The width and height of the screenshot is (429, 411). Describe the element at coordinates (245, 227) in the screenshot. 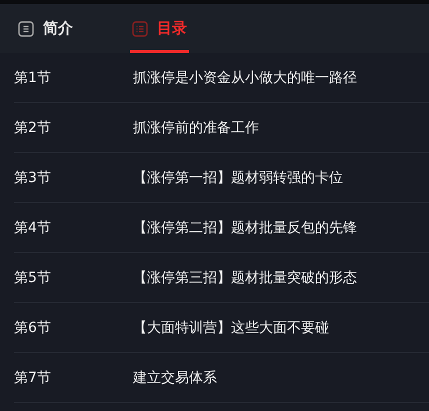

I see `chapter-title: 【涨停第二招】题材批量反包的先锋` at that location.